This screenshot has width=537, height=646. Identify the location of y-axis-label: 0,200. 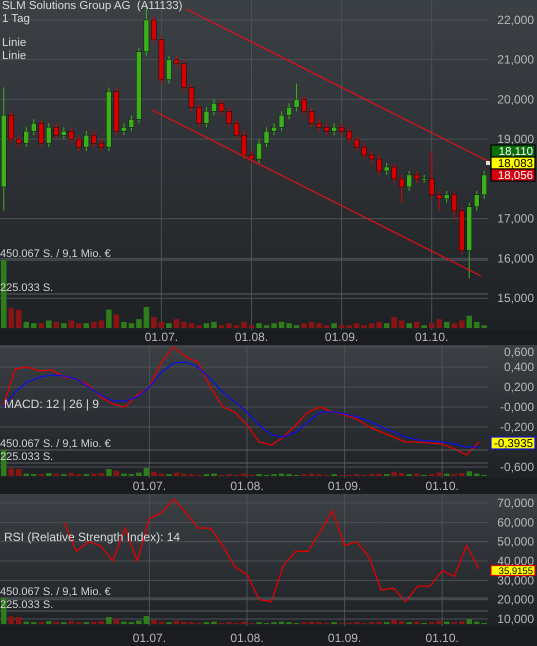
(519, 387).